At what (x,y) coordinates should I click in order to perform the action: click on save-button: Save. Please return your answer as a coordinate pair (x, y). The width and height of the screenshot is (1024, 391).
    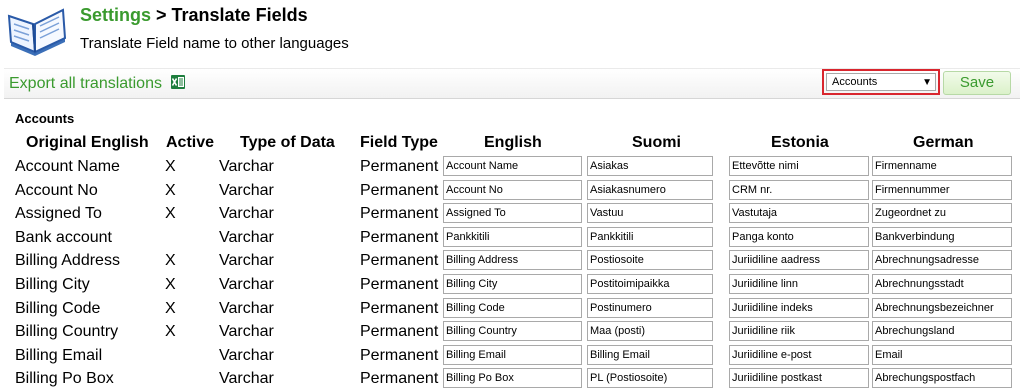
    Looking at the image, I should click on (977, 83).